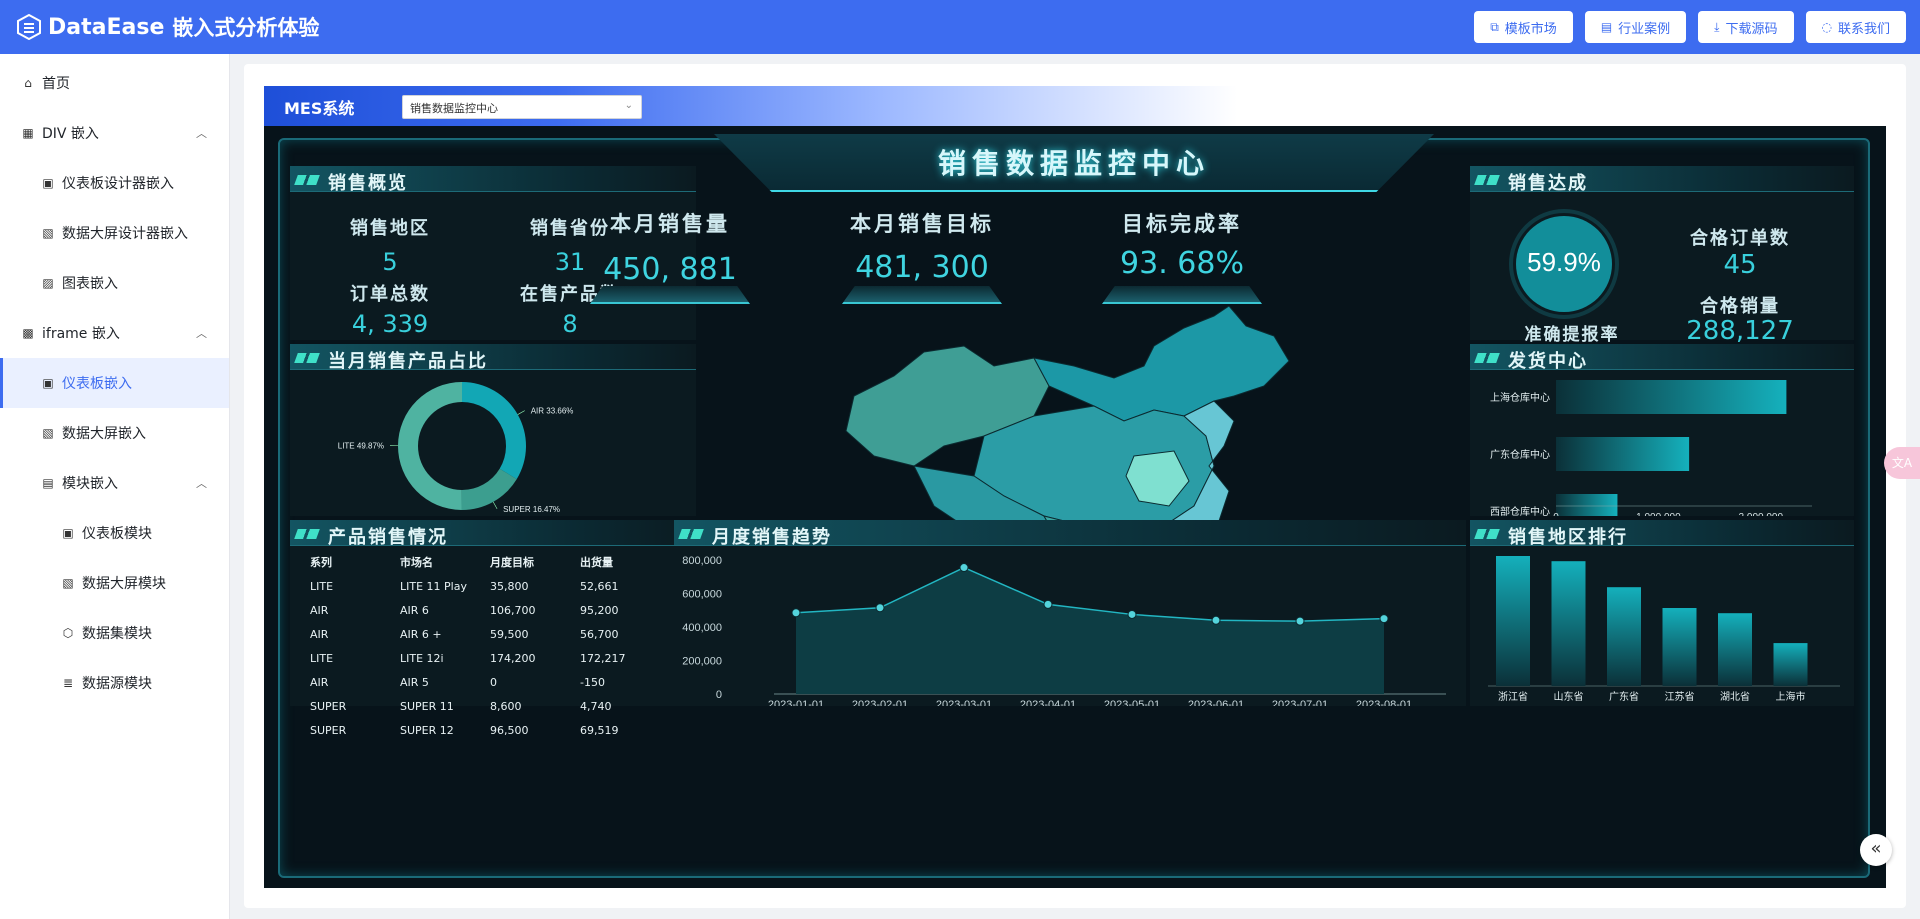 This screenshot has width=1920, height=919. Describe the element at coordinates (246, 28) in the screenshot. I see `app-title: 嵌入式分析体验` at that location.